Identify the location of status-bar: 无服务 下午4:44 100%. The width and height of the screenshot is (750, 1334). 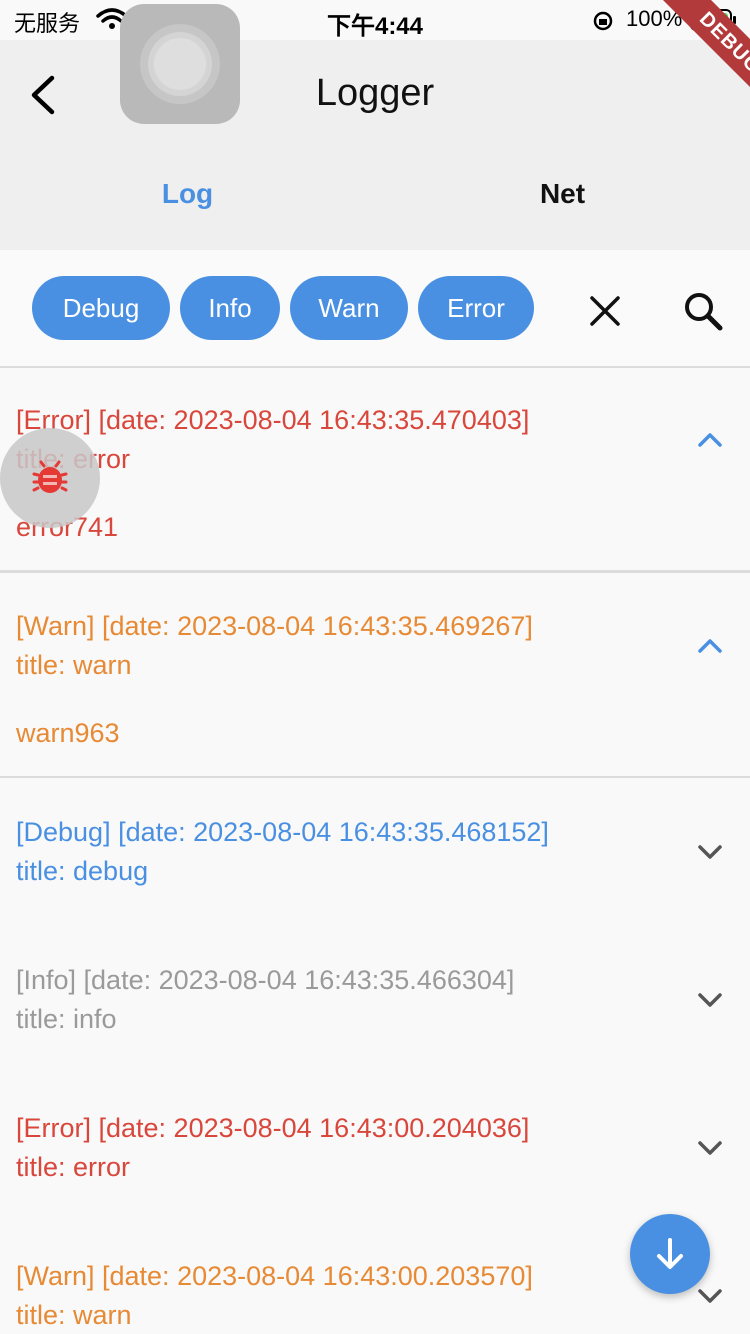
(375, 20).